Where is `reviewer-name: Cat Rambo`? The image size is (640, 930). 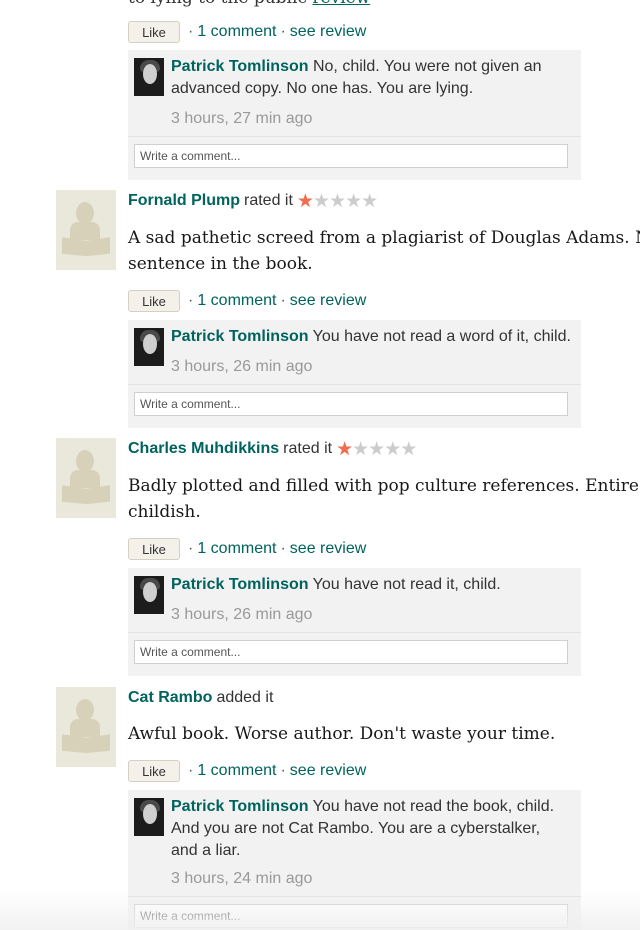 reviewer-name: Cat Rambo is located at coordinates (170, 698).